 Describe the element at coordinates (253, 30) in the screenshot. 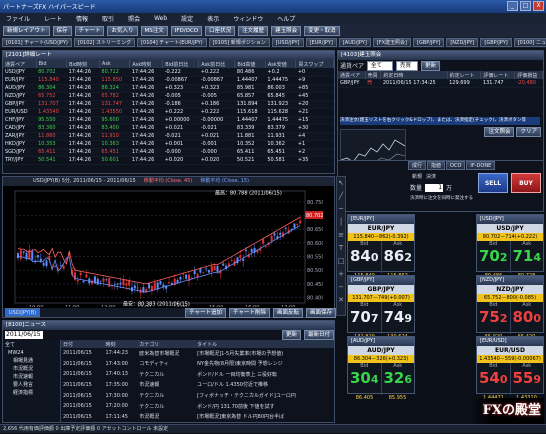

I see `order-history-button: 注文履歴` at that location.